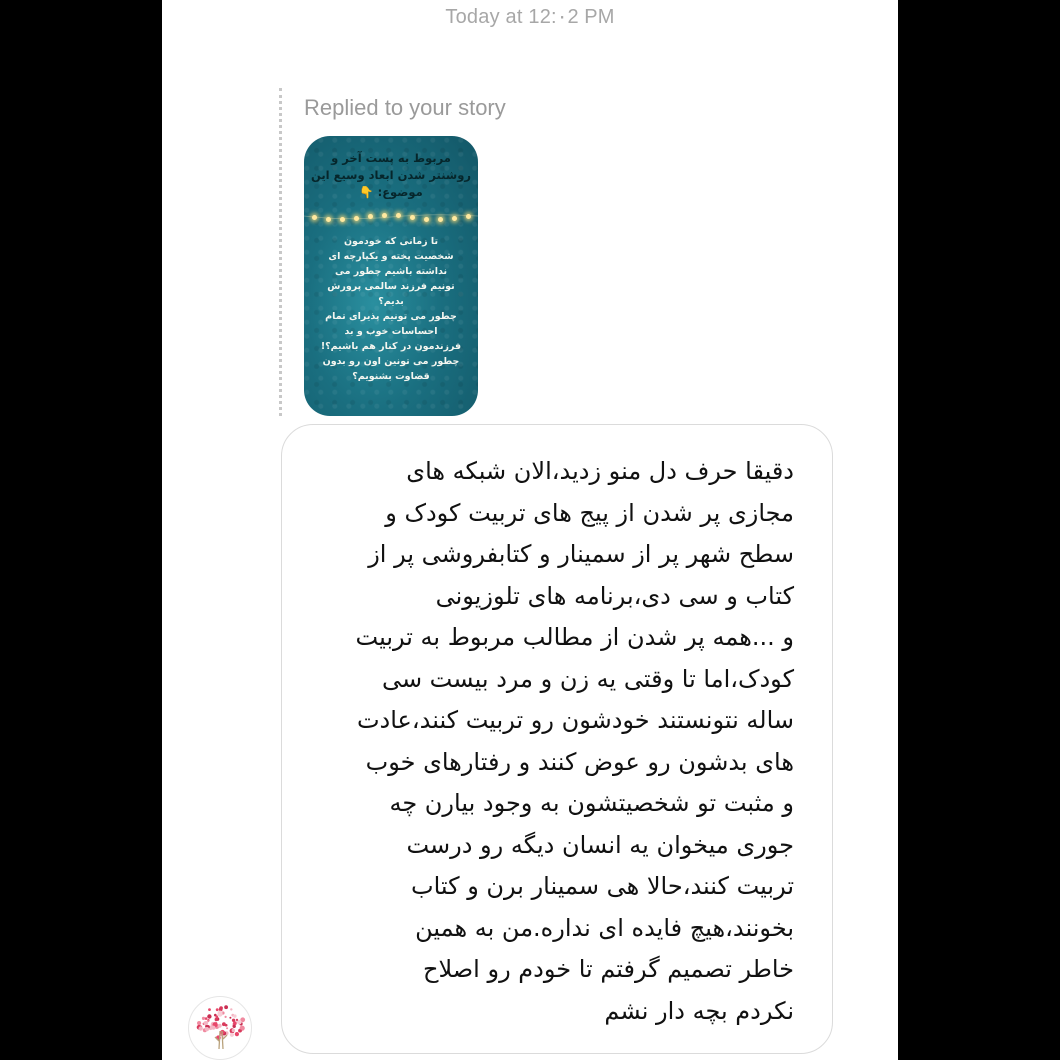  What do you see at coordinates (405, 107) in the screenshot?
I see `story-reply-label: Replied to your story` at bounding box center [405, 107].